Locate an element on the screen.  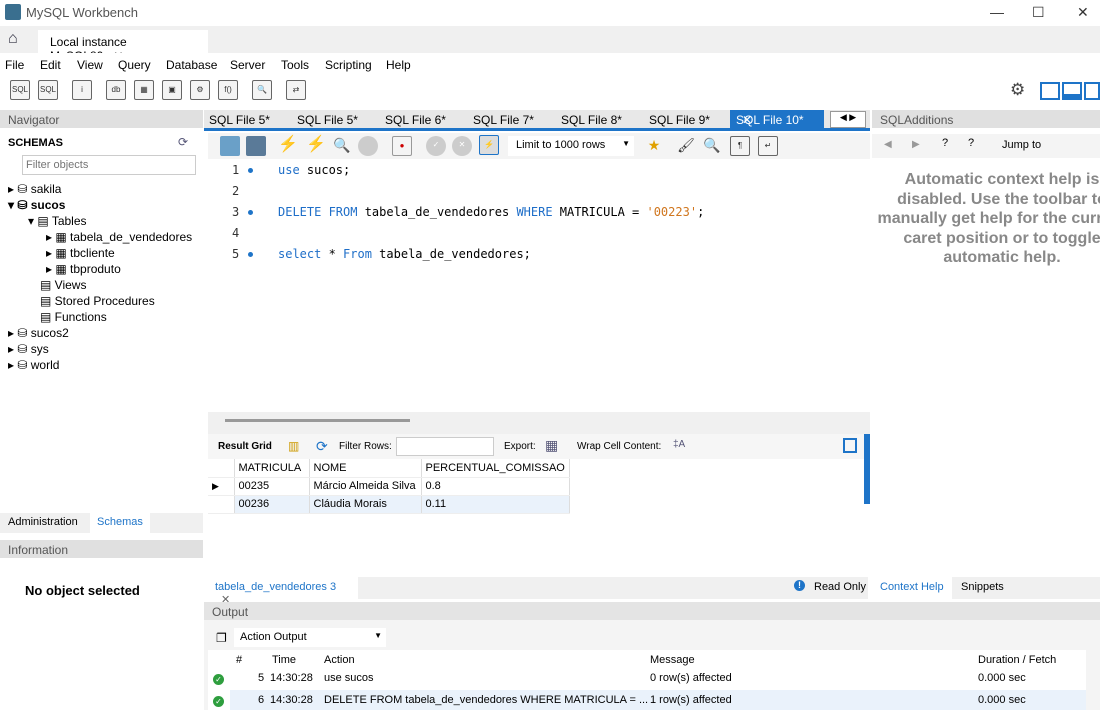
menu-help: Help is located at coordinates (398, 65).